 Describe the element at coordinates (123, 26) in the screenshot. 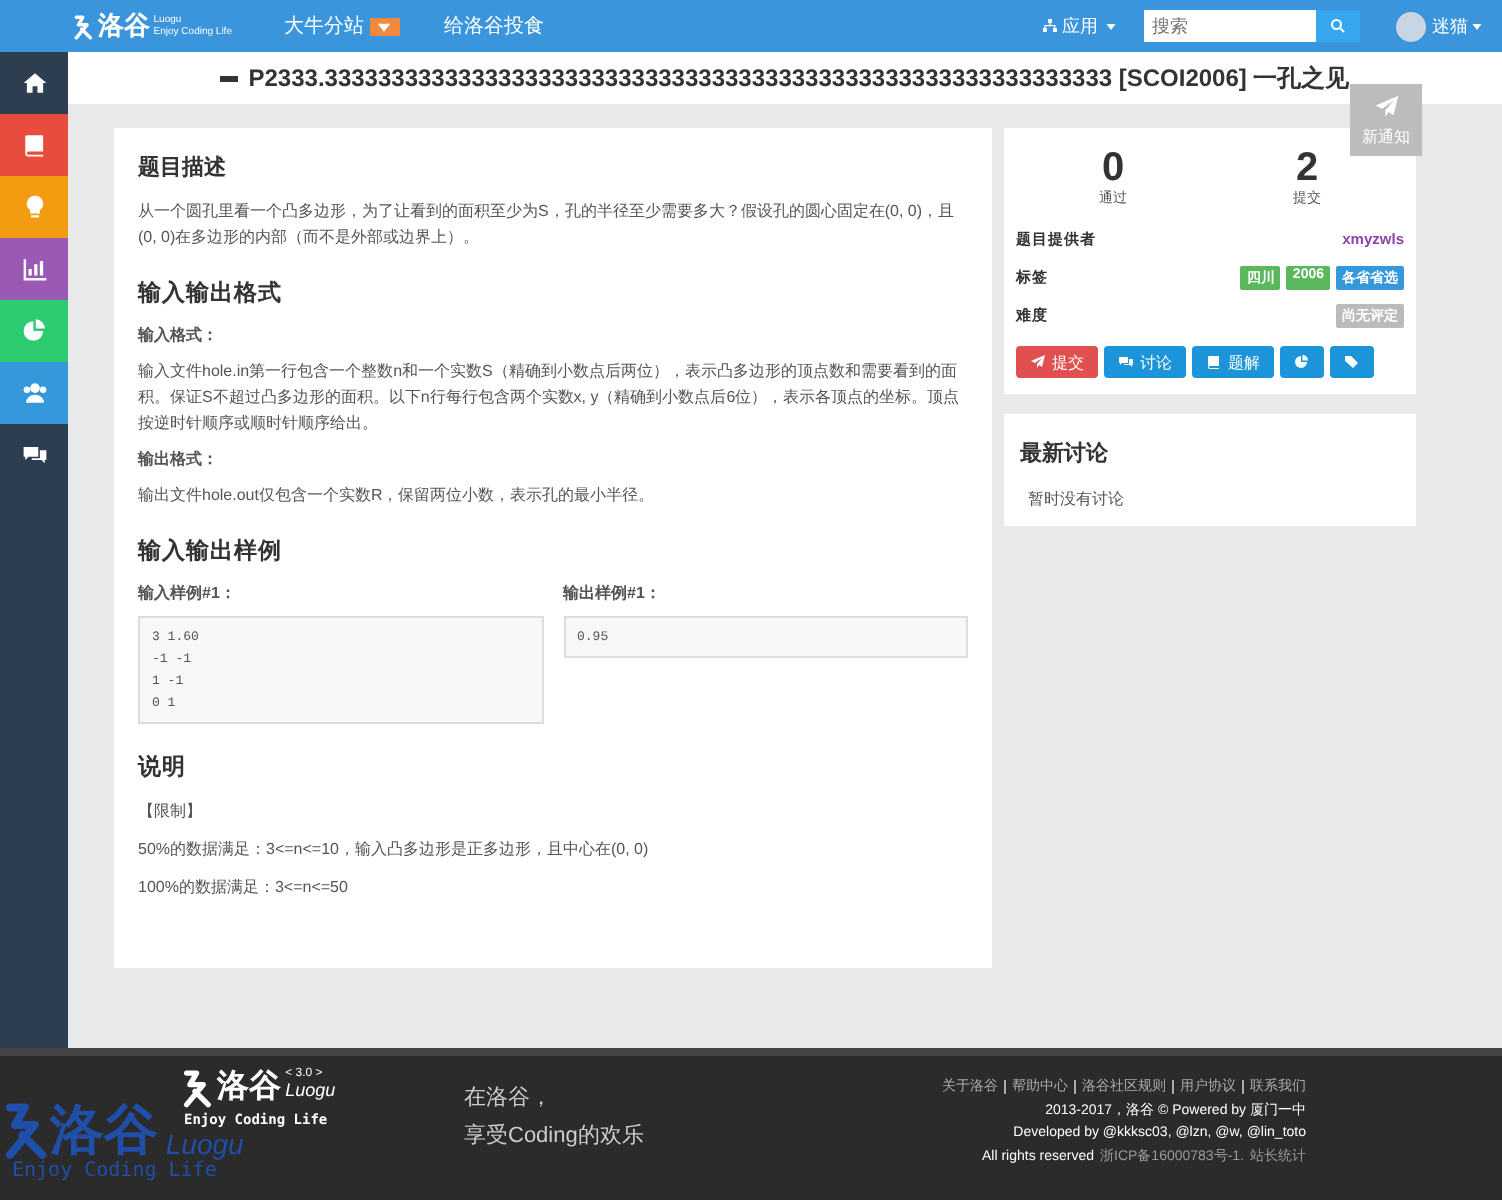

I see `logo-text: 洛谷` at that location.